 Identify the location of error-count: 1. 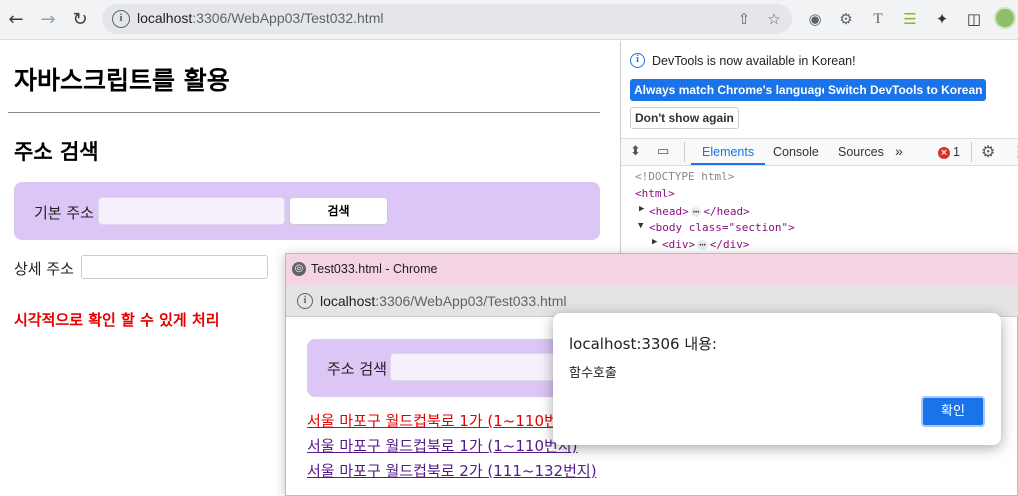
(956, 152).